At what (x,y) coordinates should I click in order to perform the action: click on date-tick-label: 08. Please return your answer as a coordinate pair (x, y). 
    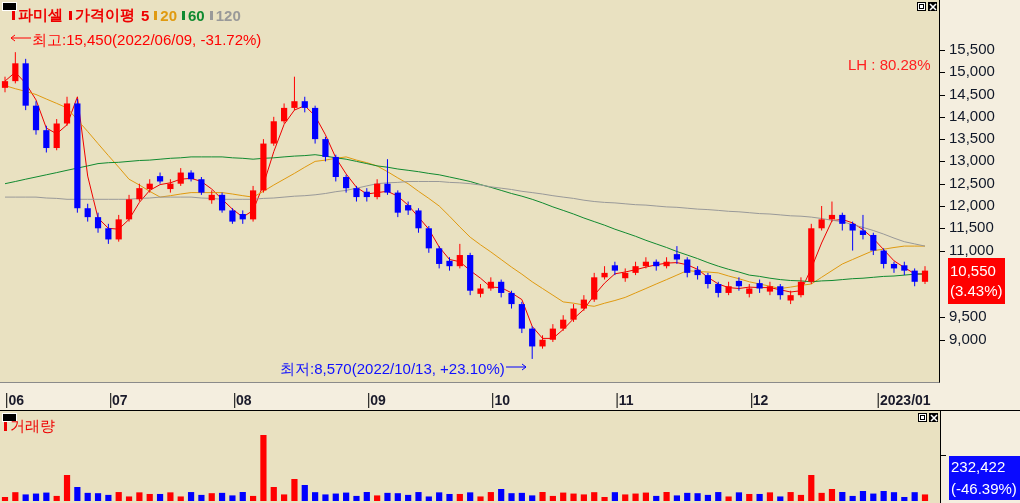
    Looking at the image, I should click on (242, 400).